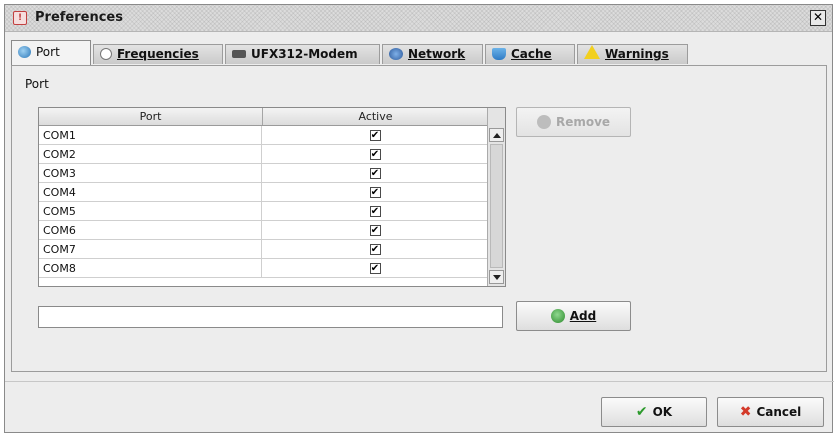 This screenshot has width=837, height=435. What do you see at coordinates (818, 18) in the screenshot?
I see `close-button: ✕` at bounding box center [818, 18].